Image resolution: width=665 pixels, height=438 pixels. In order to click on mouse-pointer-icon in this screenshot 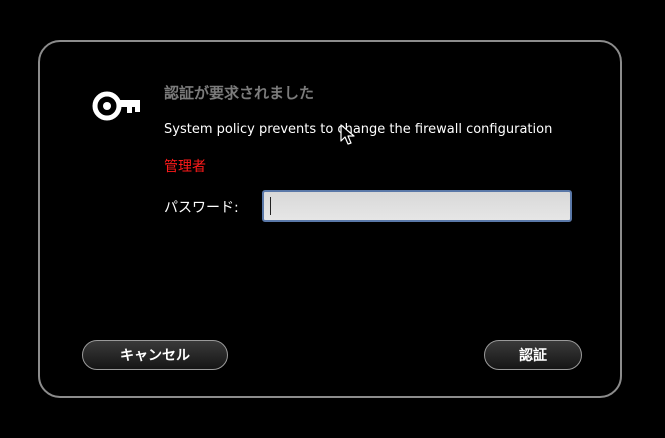, I will do `click(347, 134)`.